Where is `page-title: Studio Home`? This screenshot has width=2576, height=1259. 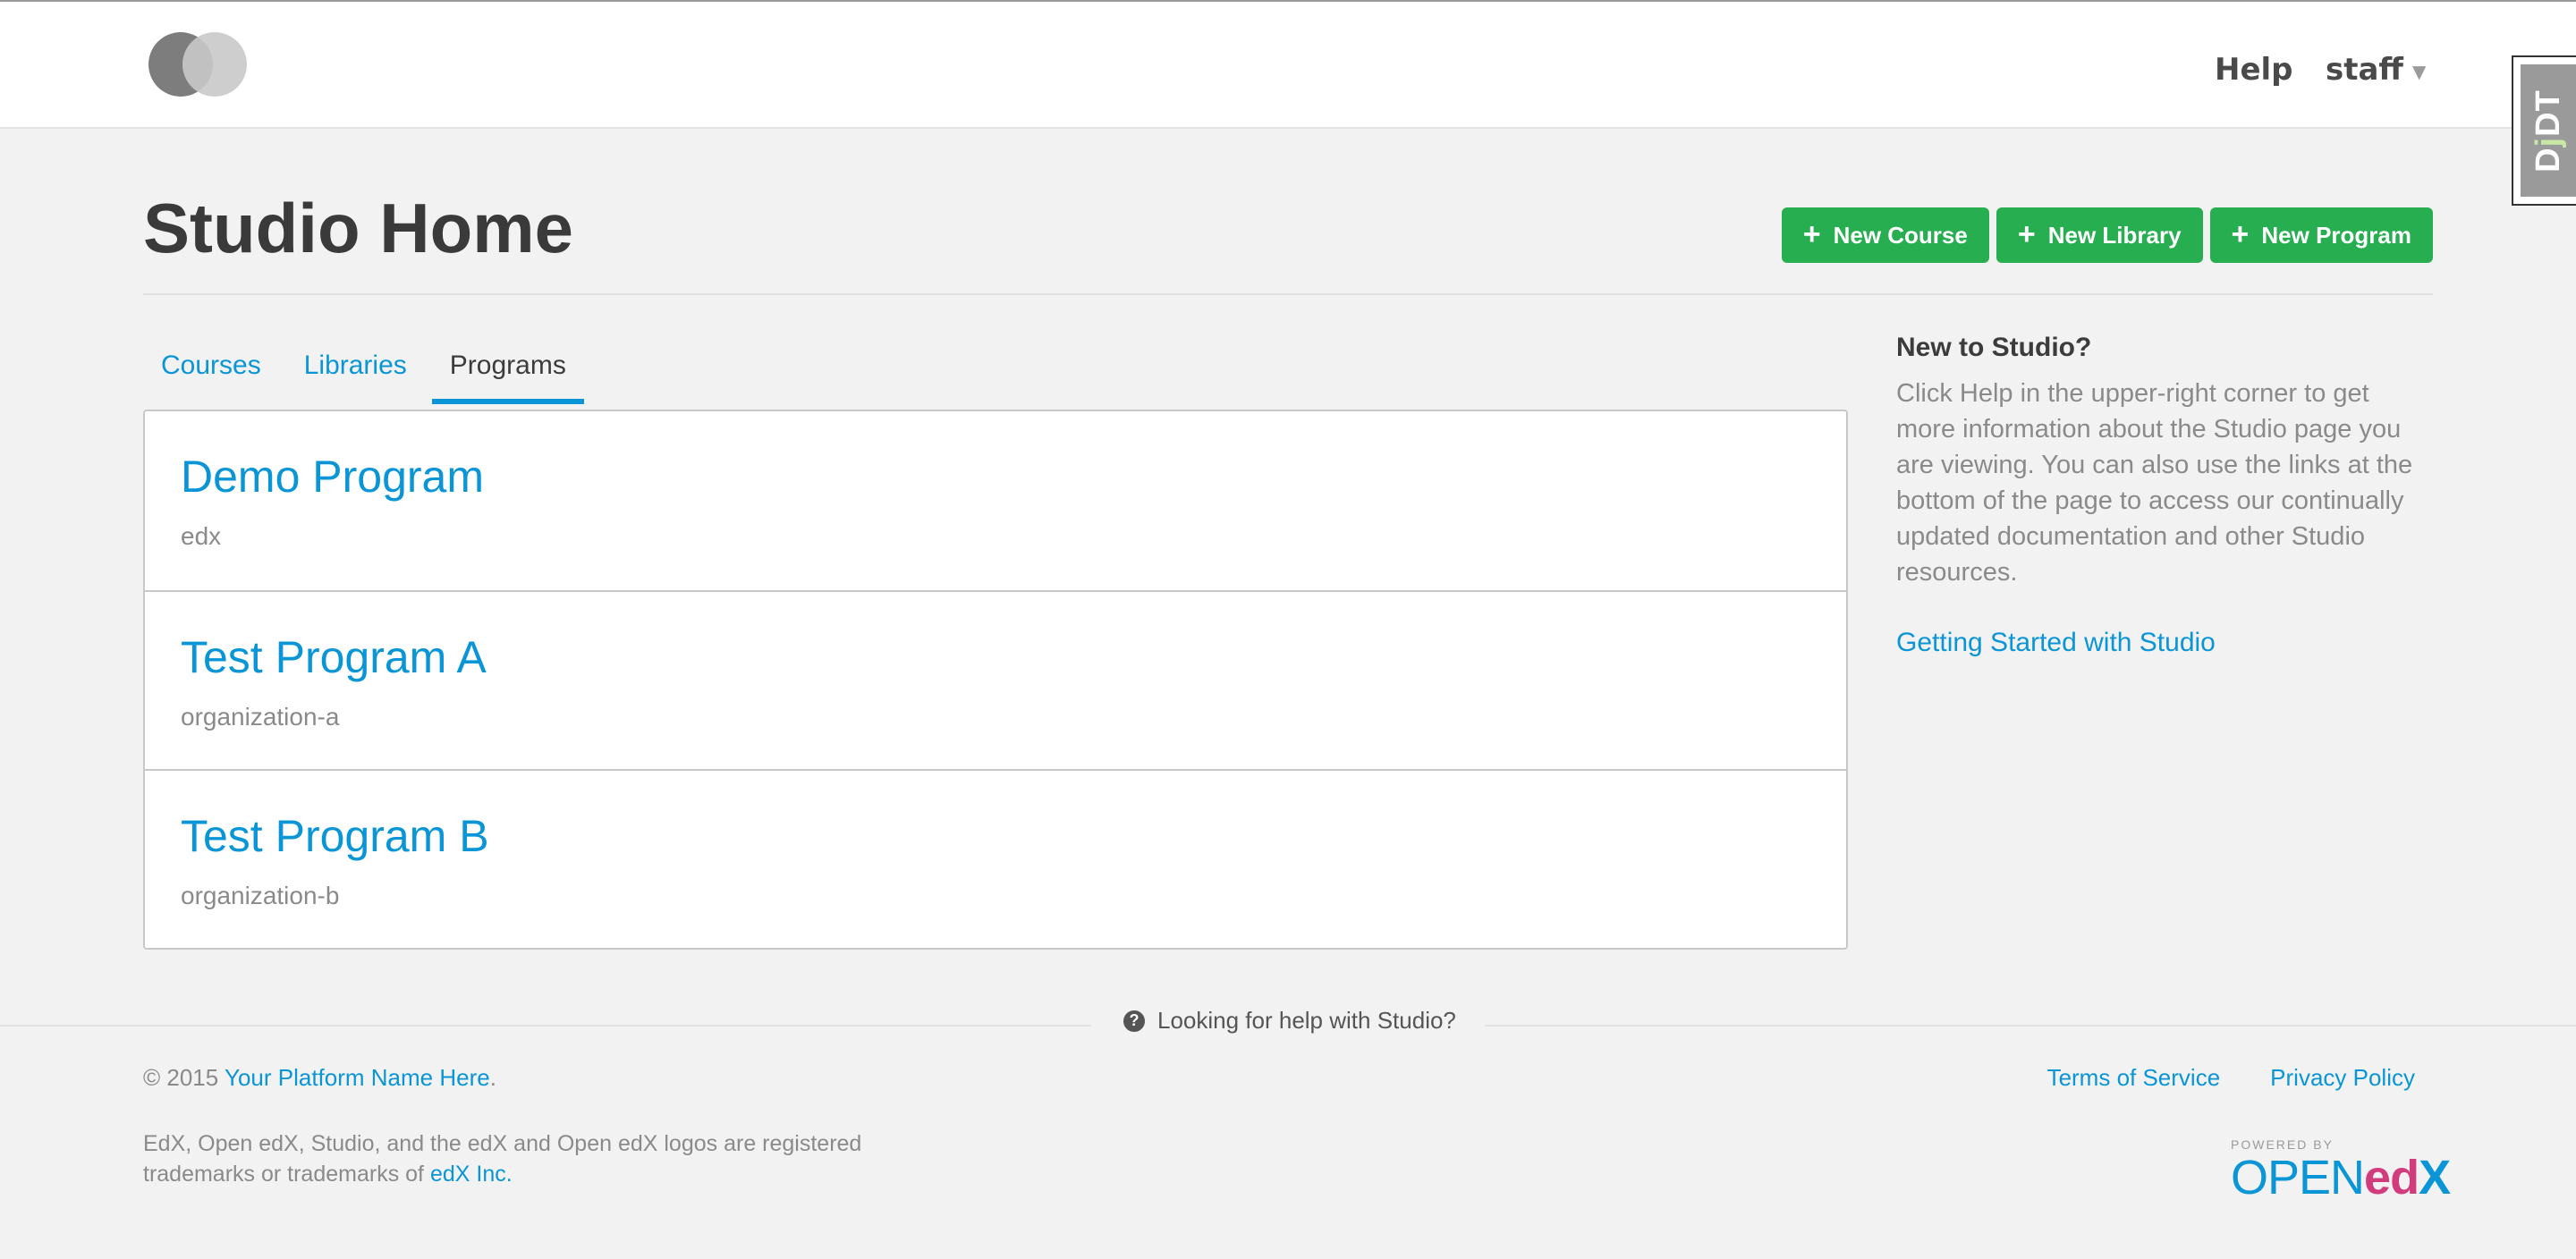 page-title: Studio Home is located at coordinates (358, 228).